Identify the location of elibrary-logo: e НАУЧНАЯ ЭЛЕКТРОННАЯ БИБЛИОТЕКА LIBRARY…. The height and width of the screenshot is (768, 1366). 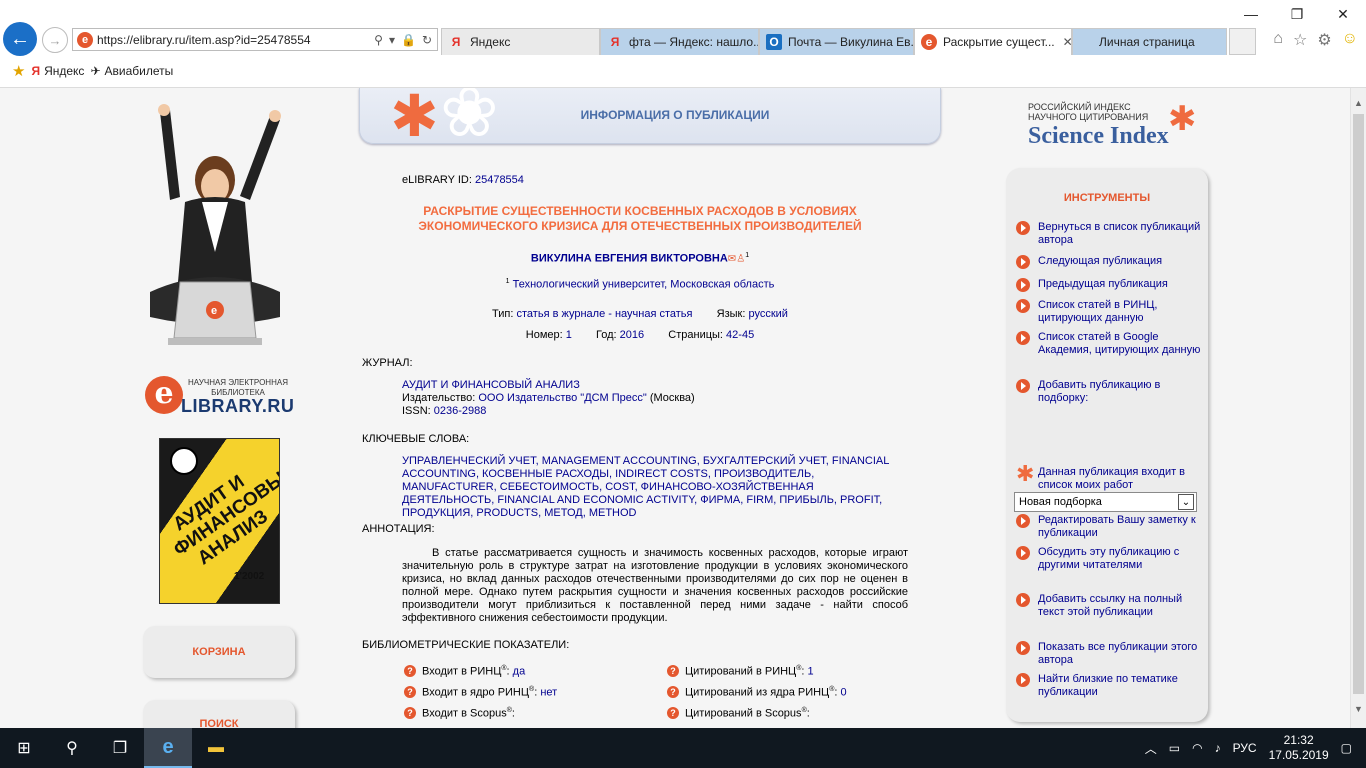
(220, 397).